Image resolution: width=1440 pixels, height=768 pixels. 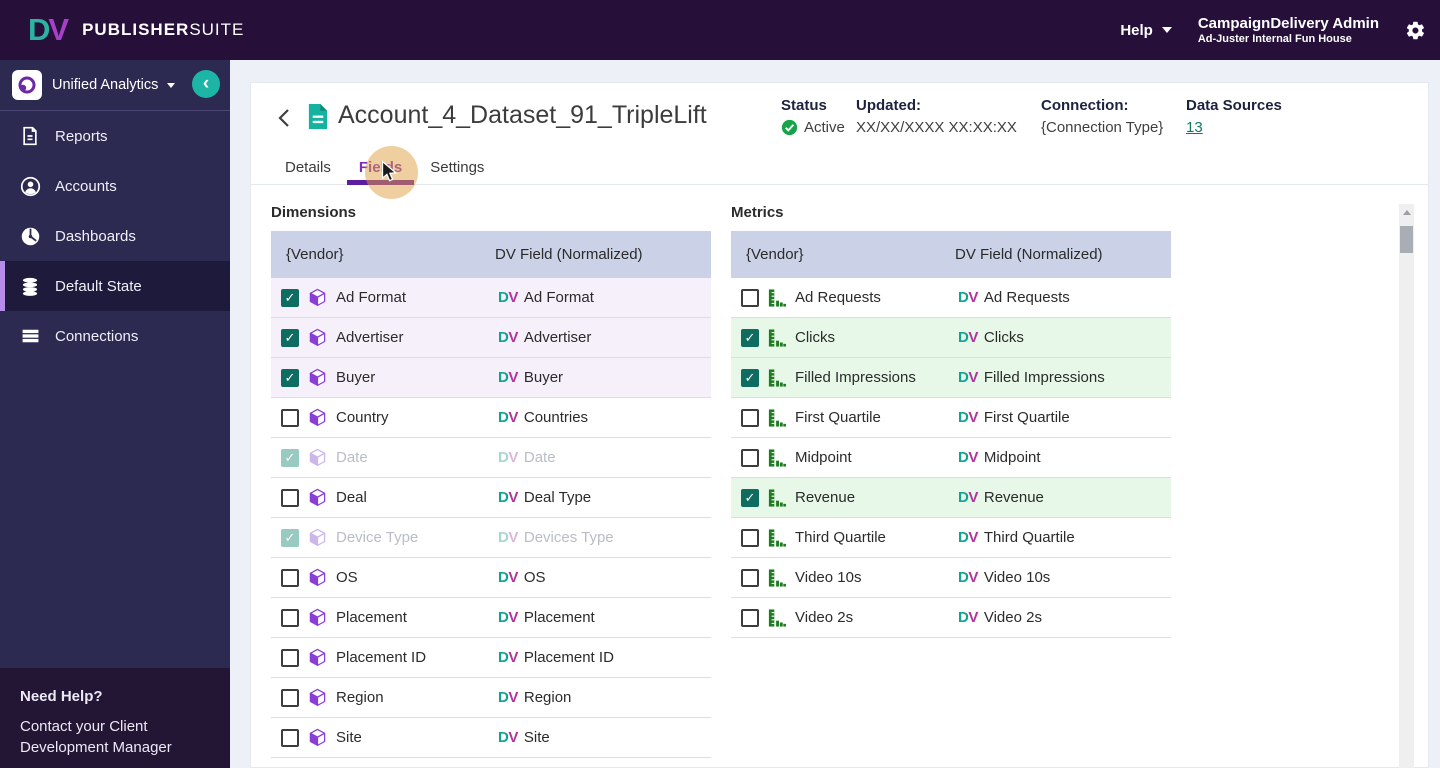 What do you see at coordinates (1003, 337) in the screenshot?
I see `dv-field-label: Clicks` at bounding box center [1003, 337].